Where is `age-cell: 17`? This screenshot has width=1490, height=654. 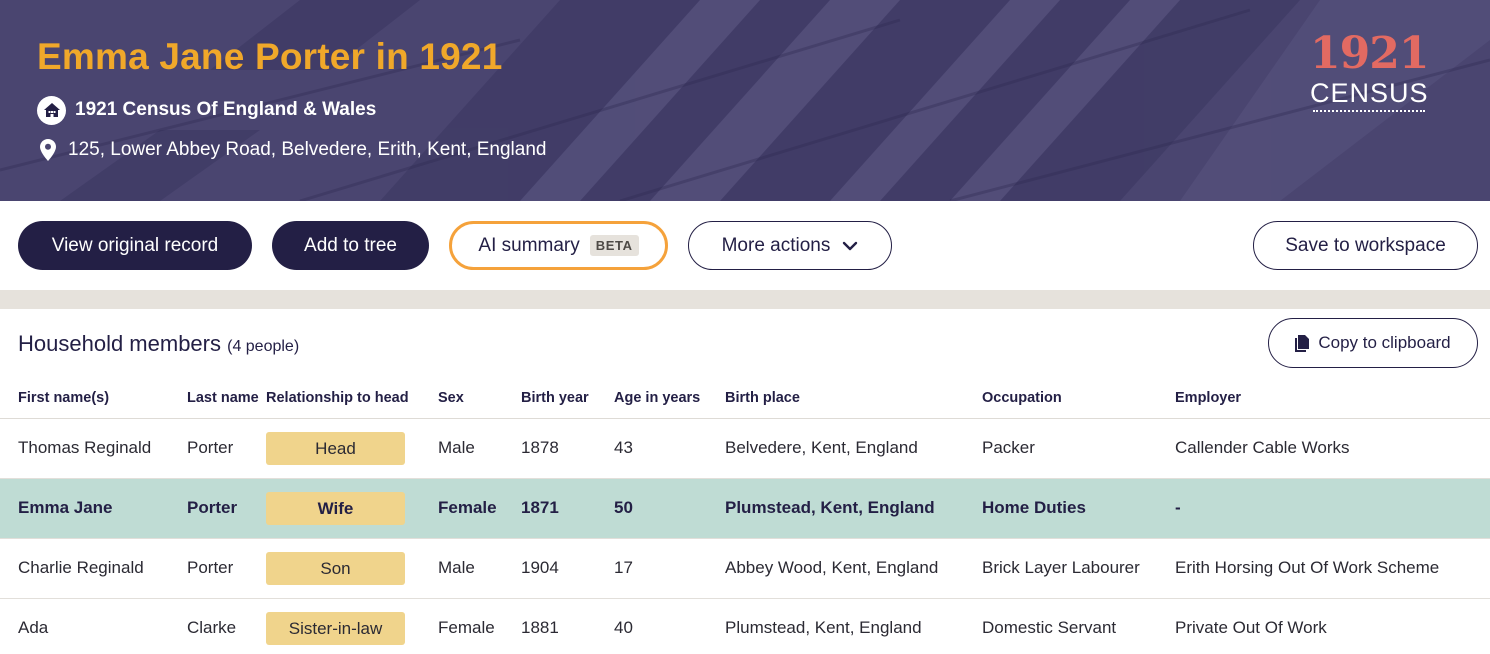 age-cell: 17 is located at coordinates (651, 568).